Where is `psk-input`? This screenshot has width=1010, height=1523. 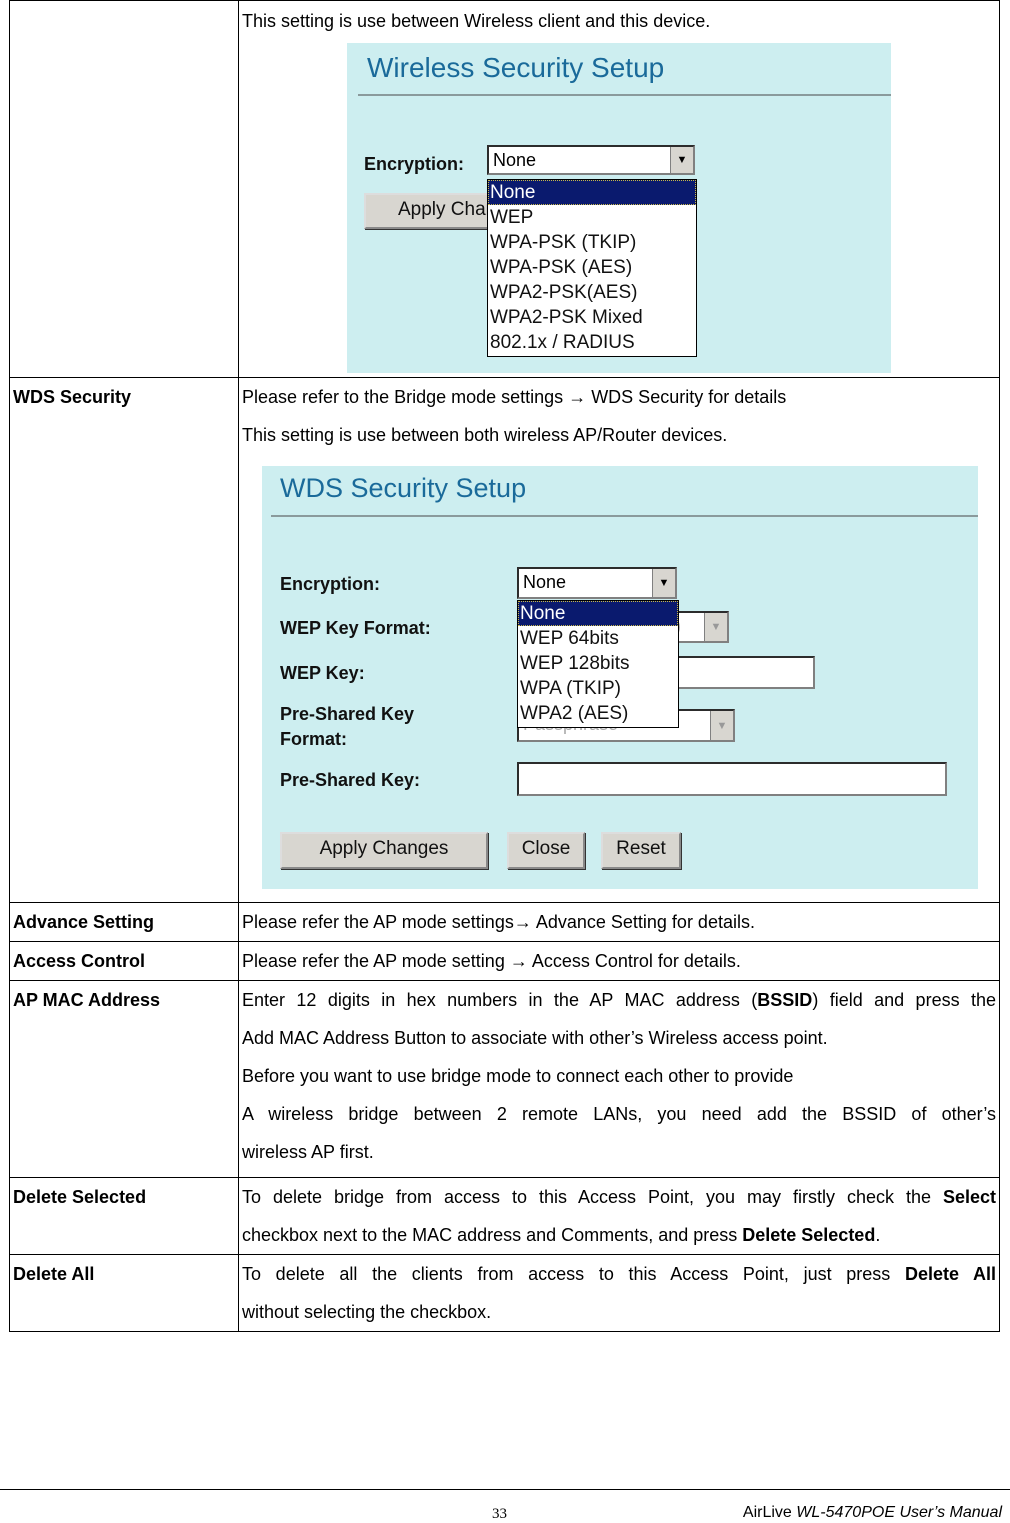
psk-input is located at coordinates (732, 779).